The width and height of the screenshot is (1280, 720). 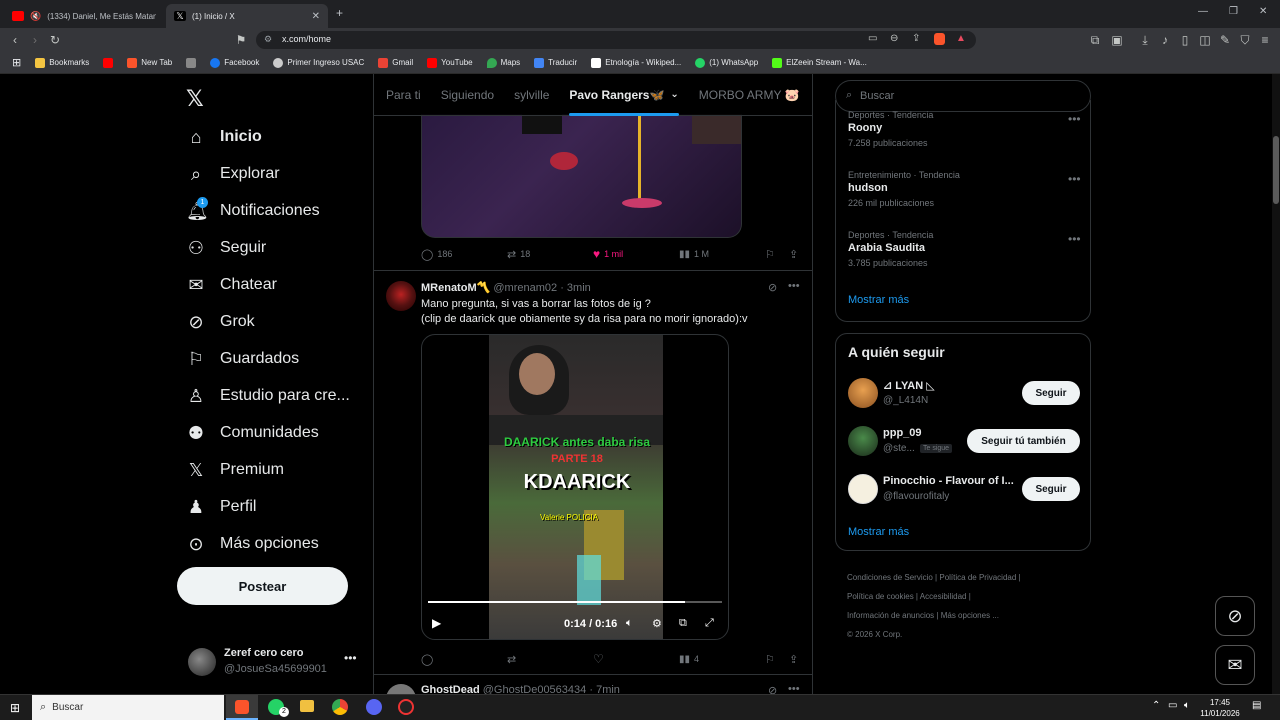 I want to click on x-logo-icon: 𝕏, so click(x=195, y=99).